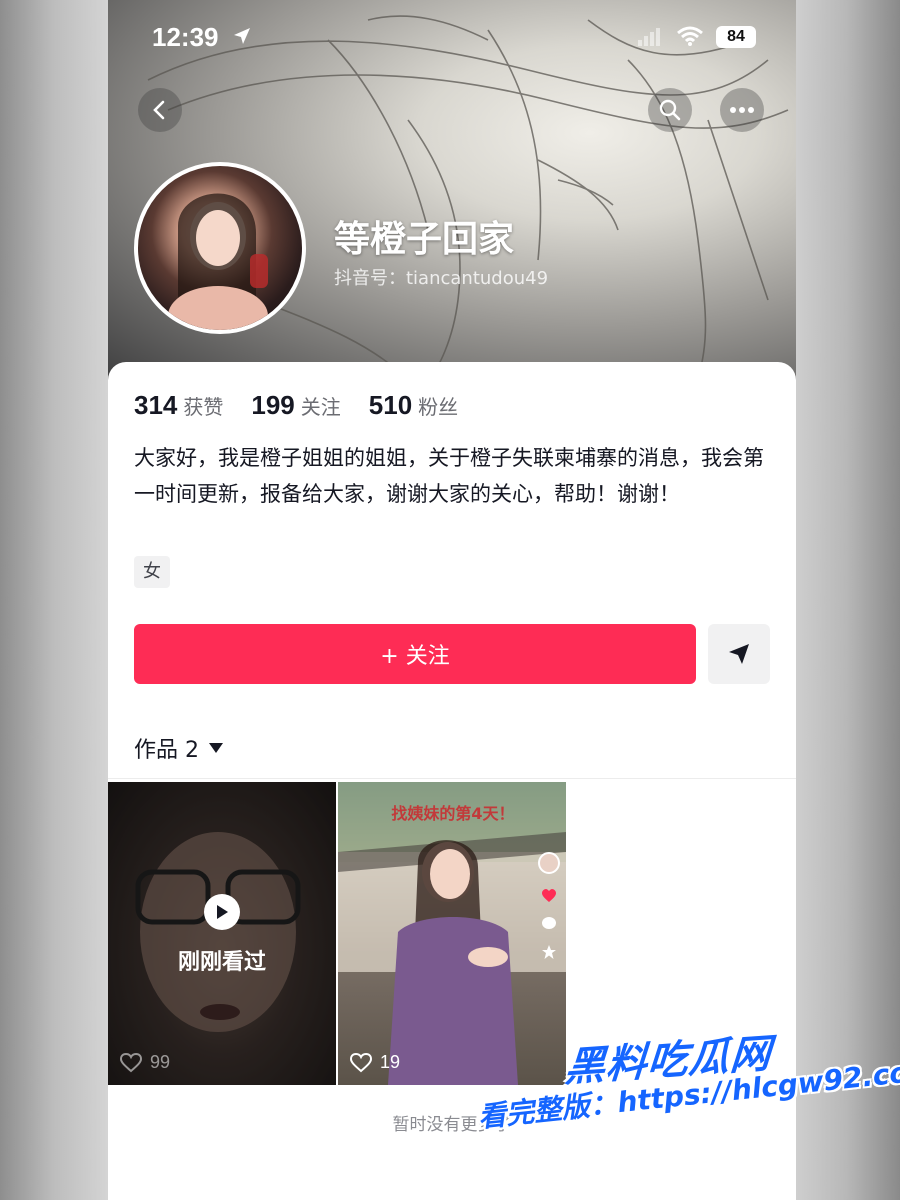 The width and height of the screenshot is (900, 1200). I want to click on stat-likes: 314 获赞, so click(178, 405).